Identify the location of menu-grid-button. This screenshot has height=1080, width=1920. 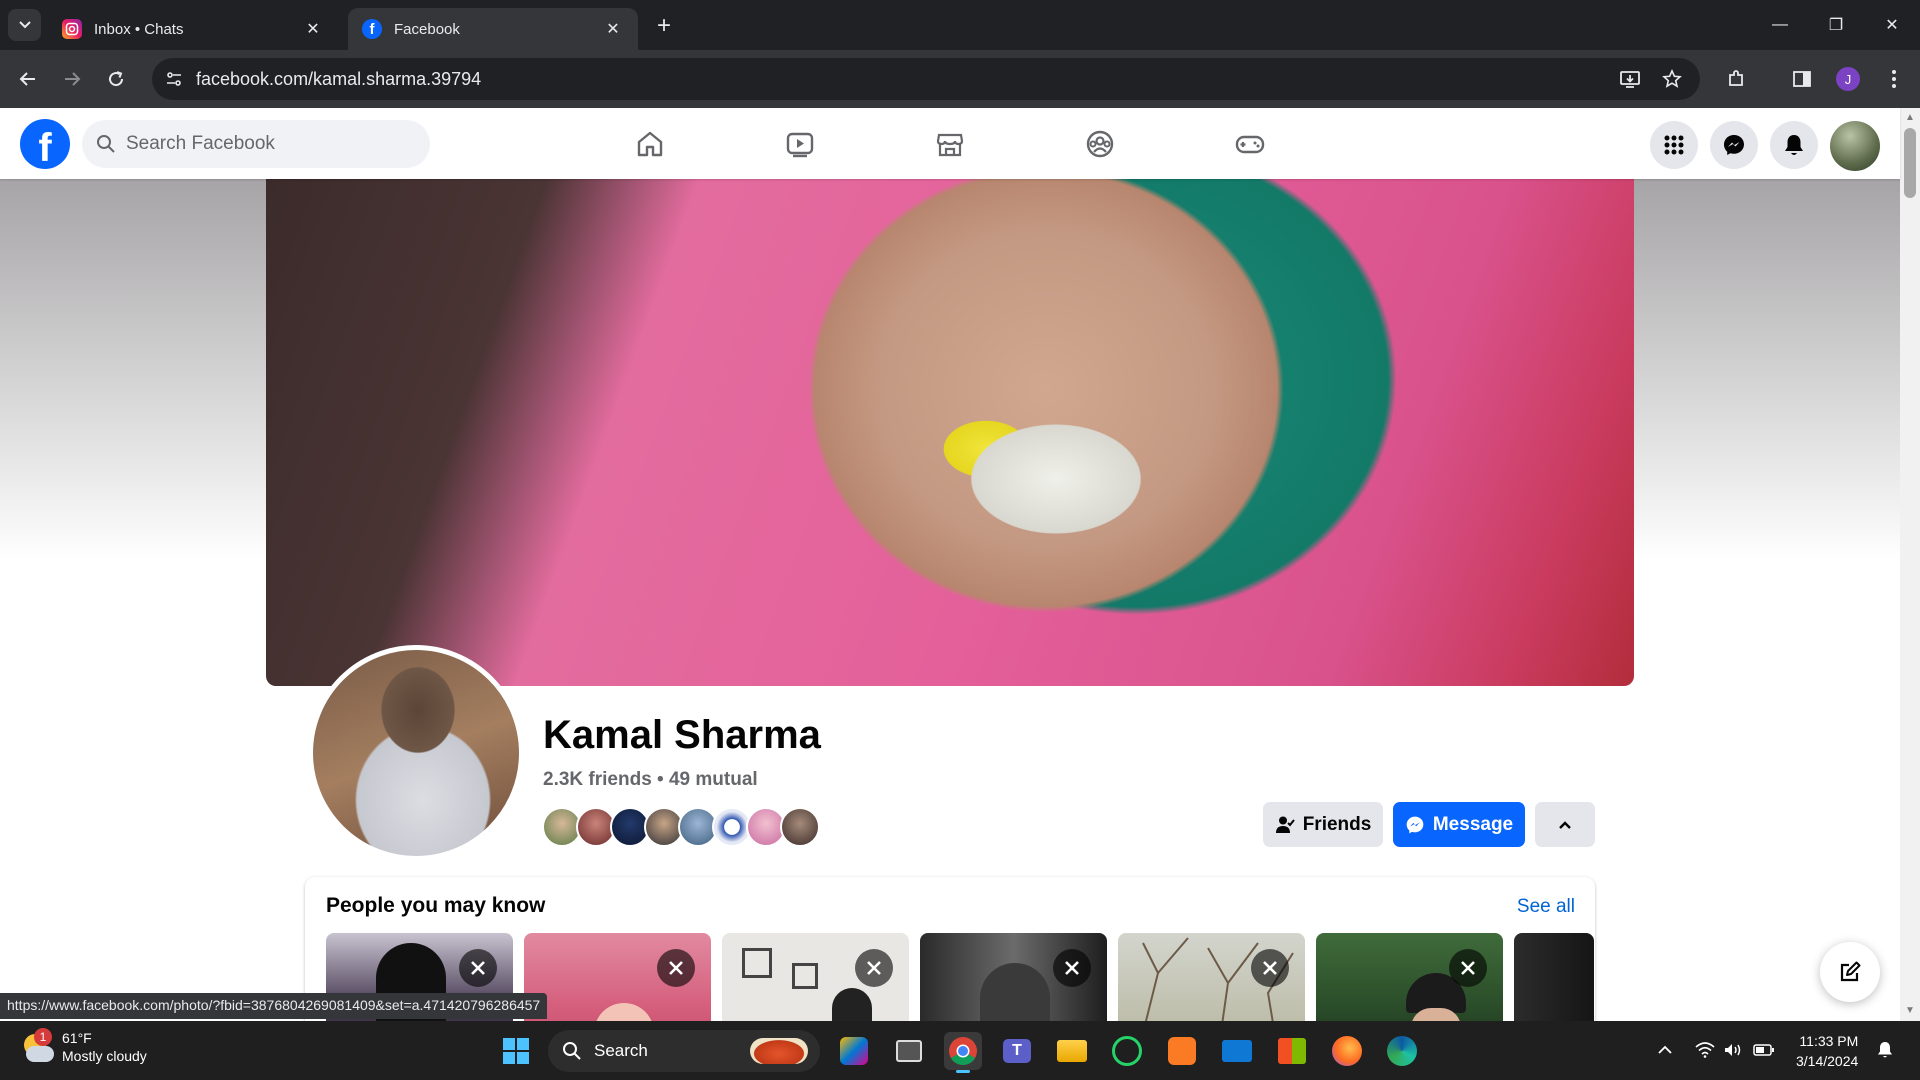
(1674, 145).